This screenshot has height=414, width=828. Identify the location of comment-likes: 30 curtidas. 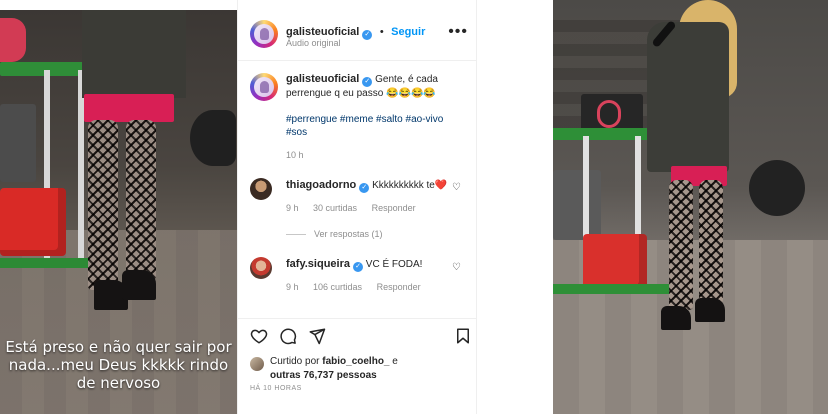
(335, 208).